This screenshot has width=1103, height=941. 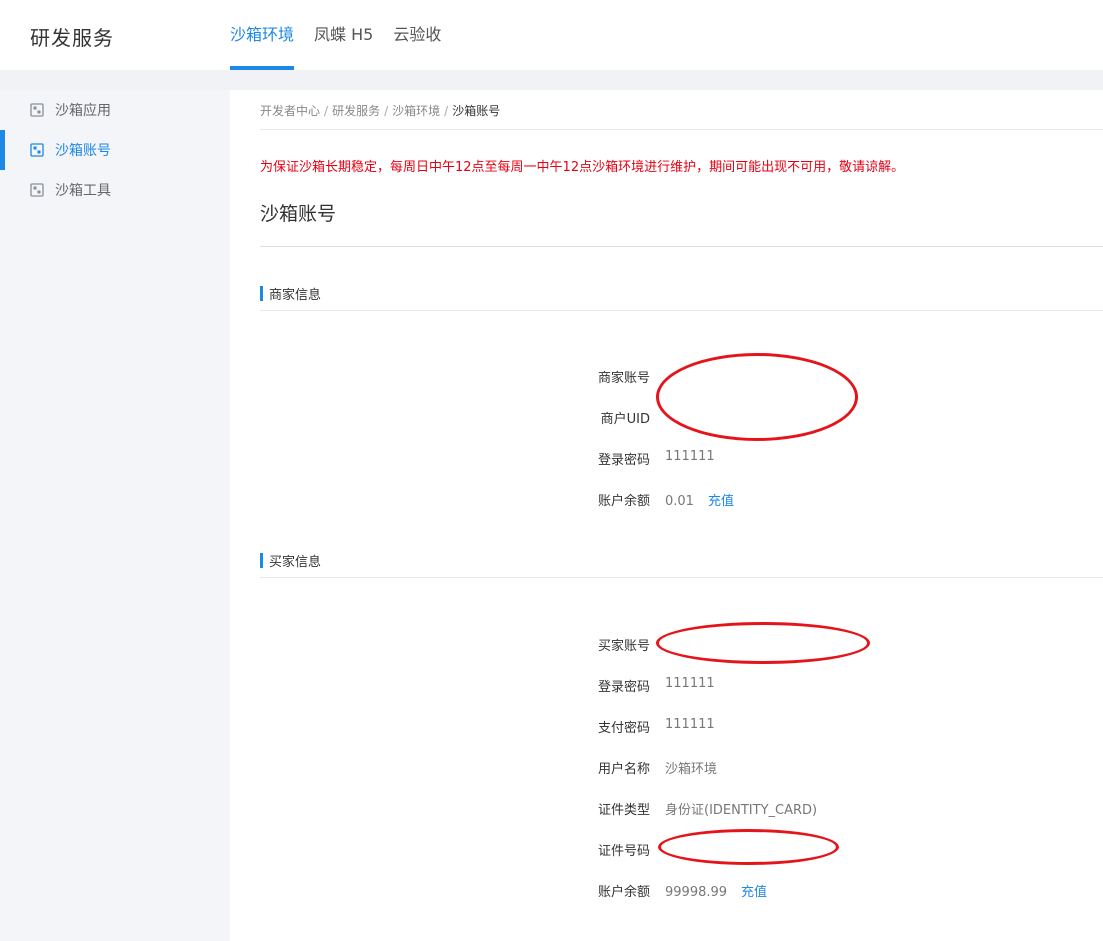 I want to click on field-label: 商家账号, so click(x=623, y=378).